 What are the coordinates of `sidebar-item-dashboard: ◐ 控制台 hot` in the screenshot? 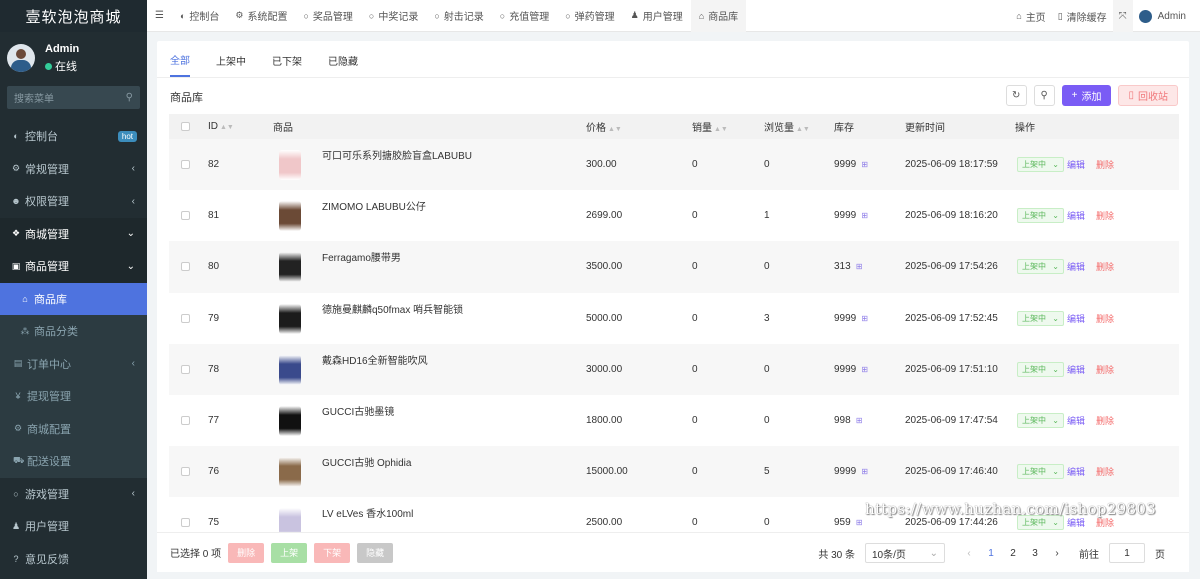 It's located at (73, 136).